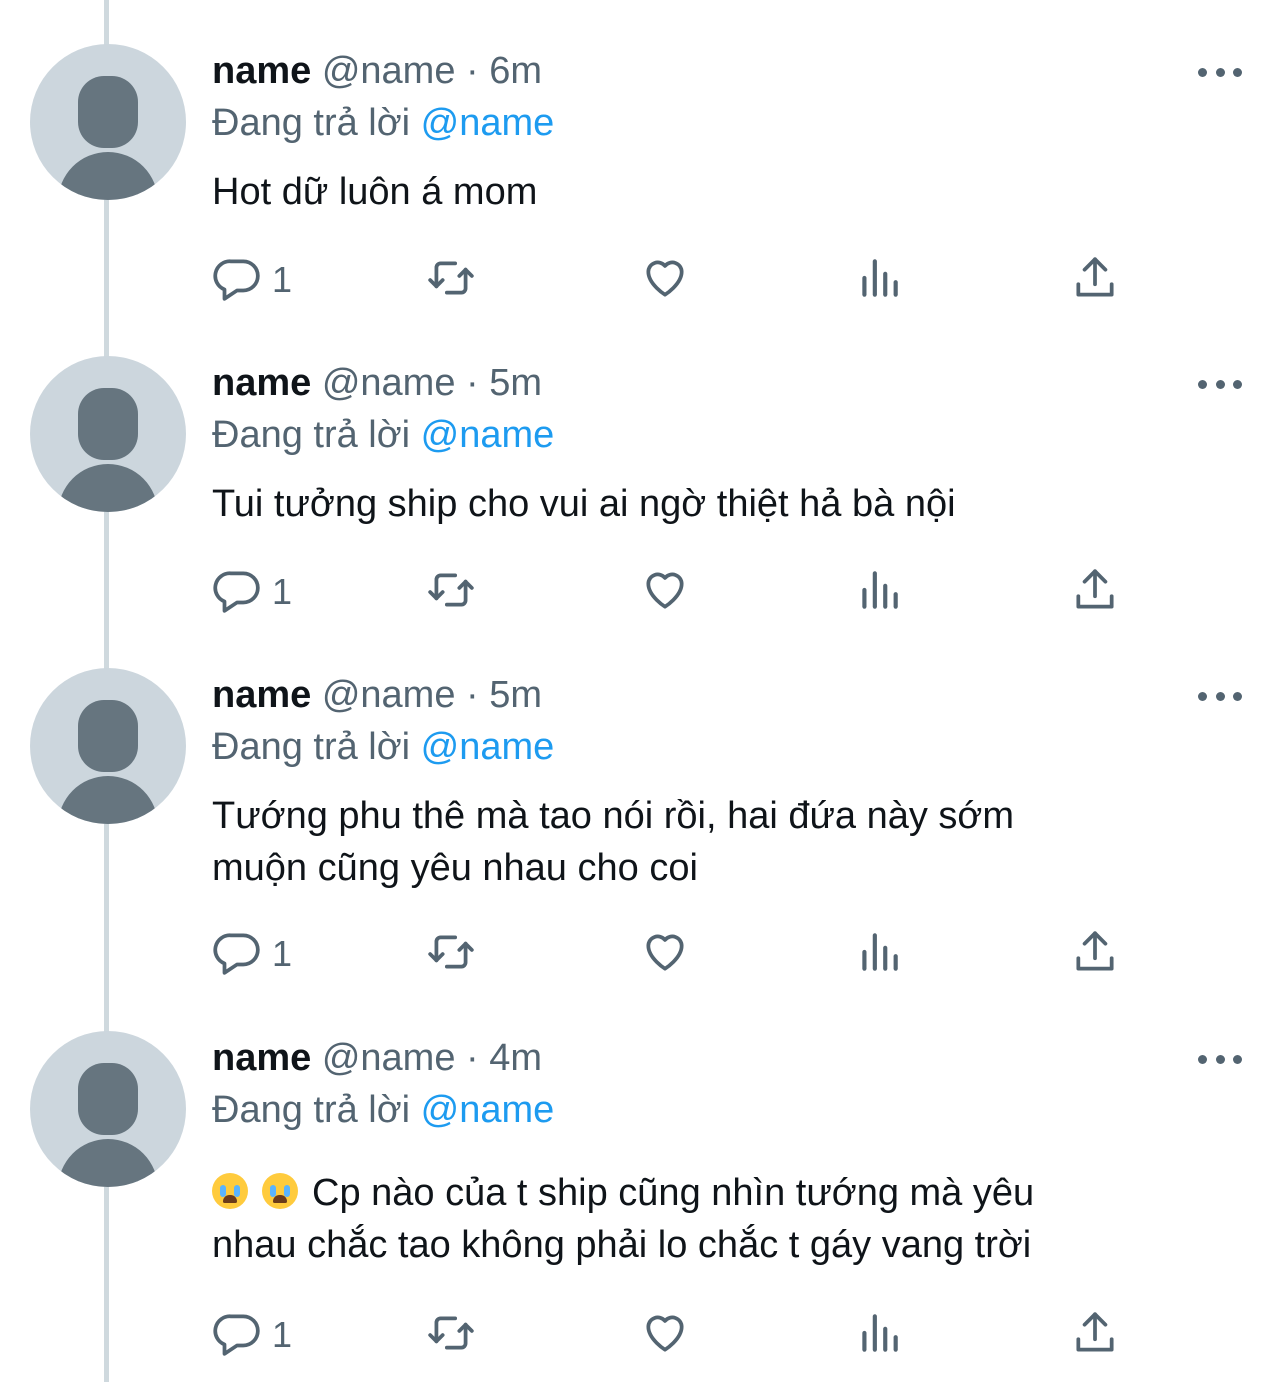 This screenshot has height=1382, width=1284. What do you see at coordinates (673, 1193) in the screenshot?
I see `tweet-text-line-content: Cp nào của t ship cũng nhìn tướng mà yêu` at bounding box center [673, 1193].